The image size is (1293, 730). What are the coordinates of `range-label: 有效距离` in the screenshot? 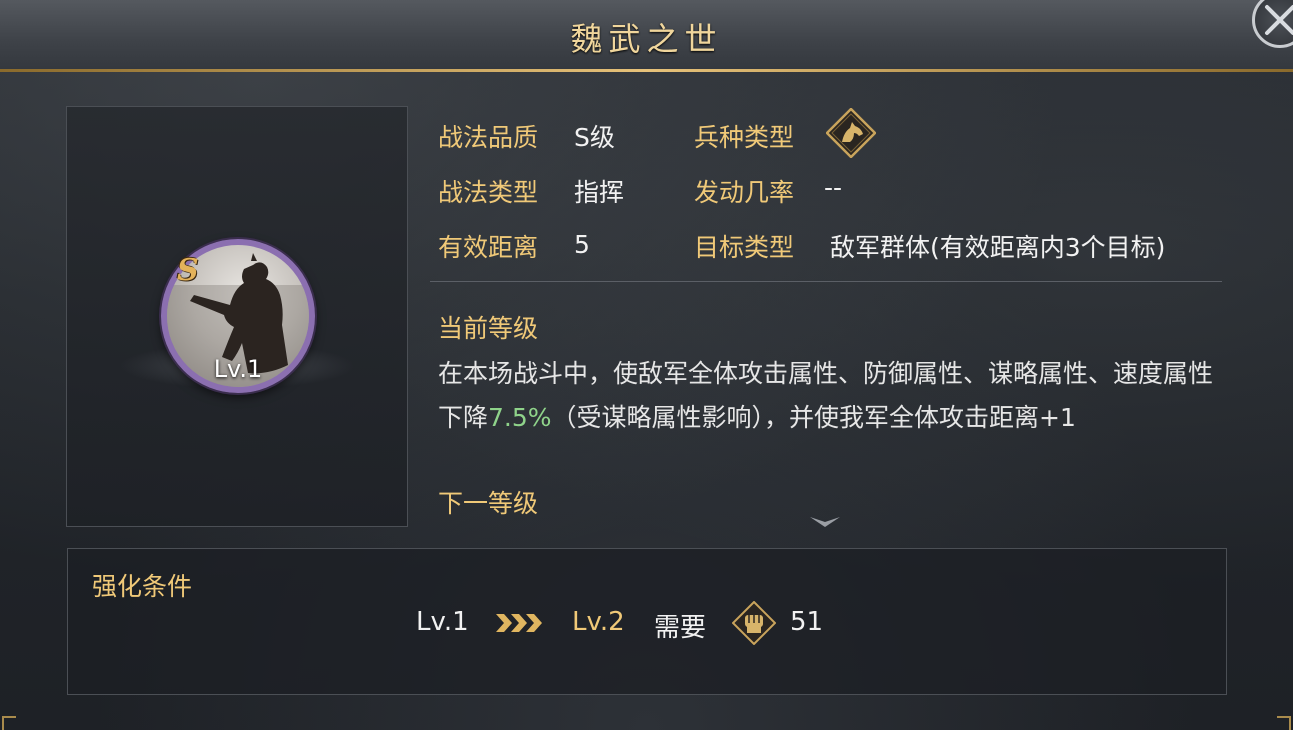 It's located at (488, 247).